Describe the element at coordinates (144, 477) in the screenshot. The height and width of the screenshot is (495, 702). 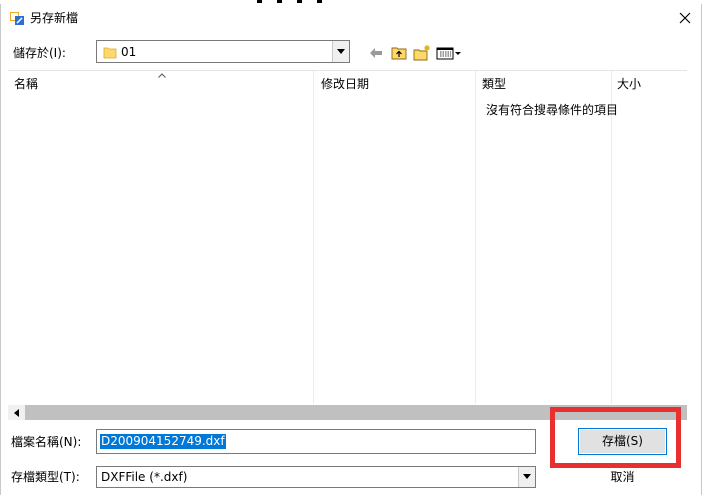
I see `filetype-value: DXFFile (*.dxf)` at that location.